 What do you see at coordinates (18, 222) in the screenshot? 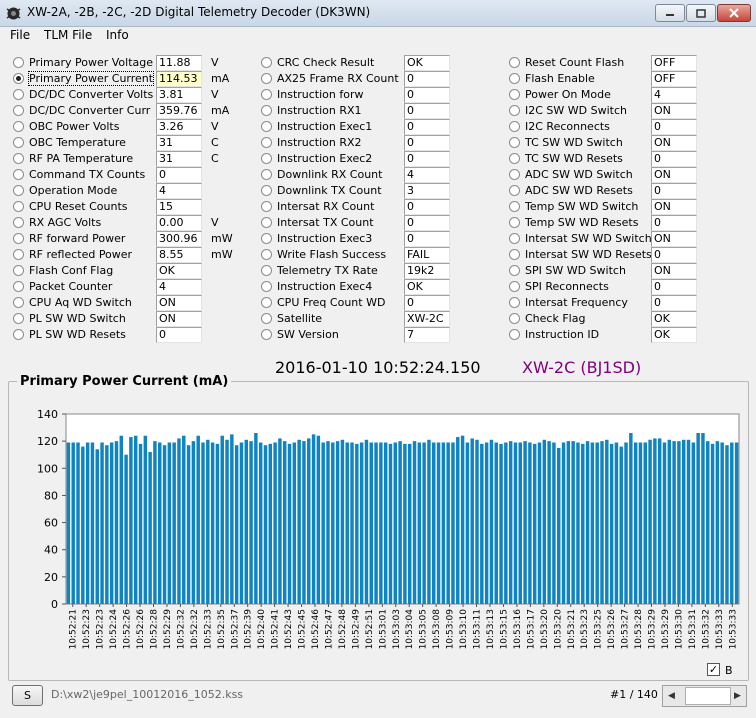
I see `radio-rx-agc-volts` at bounding box center [18, 222].